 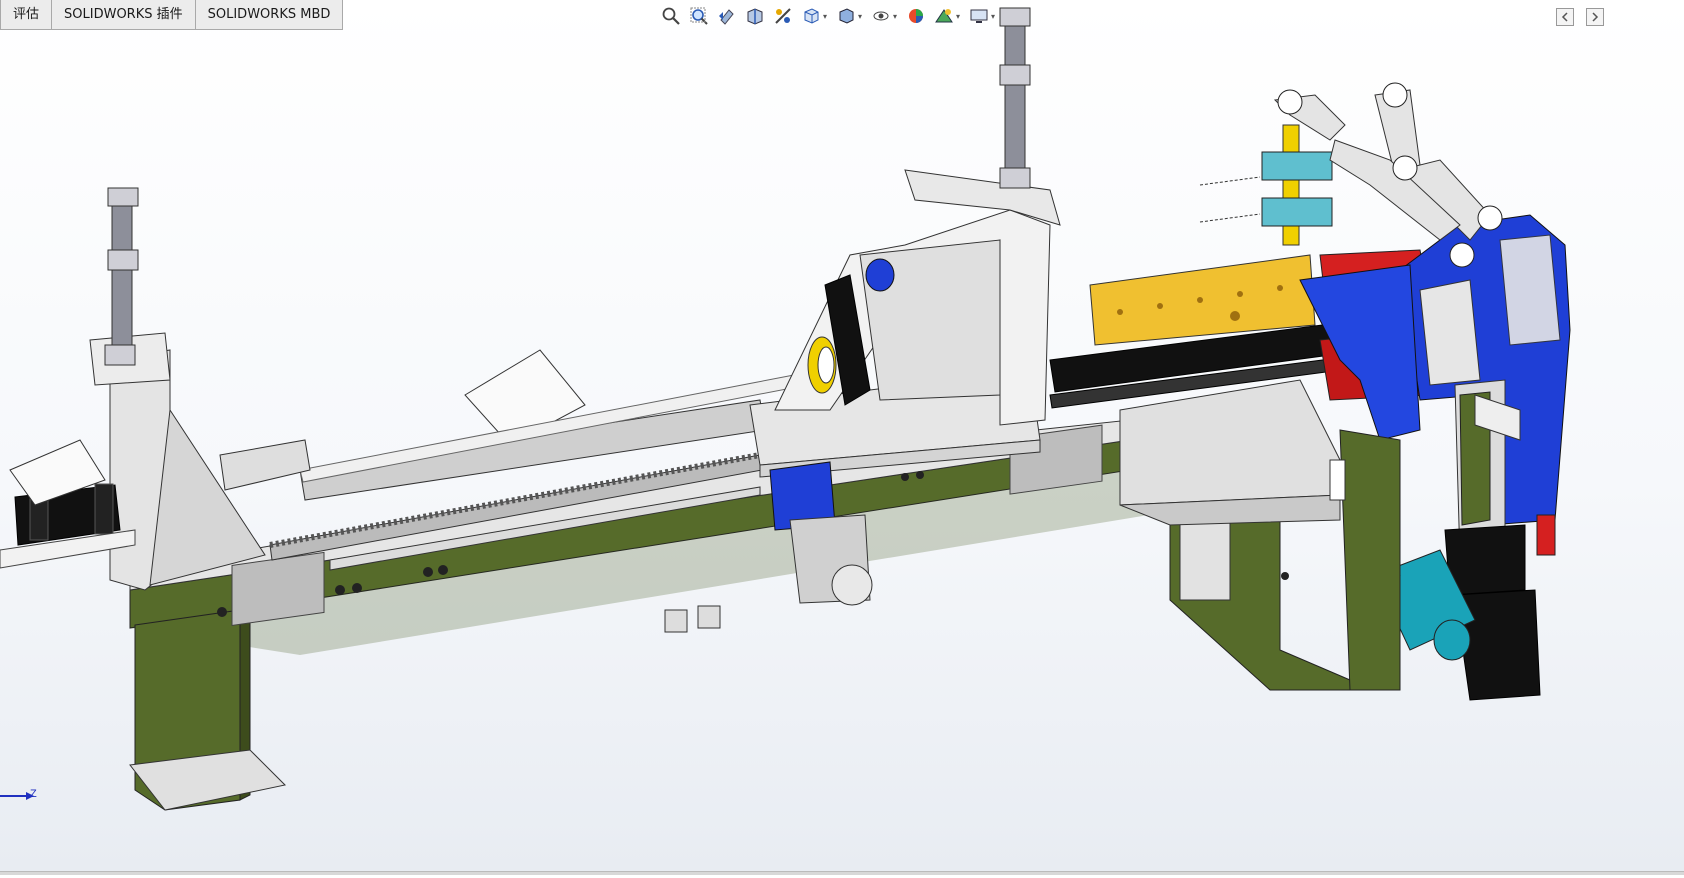 I want to click on display-style-icon, so click(x=846, y=16).